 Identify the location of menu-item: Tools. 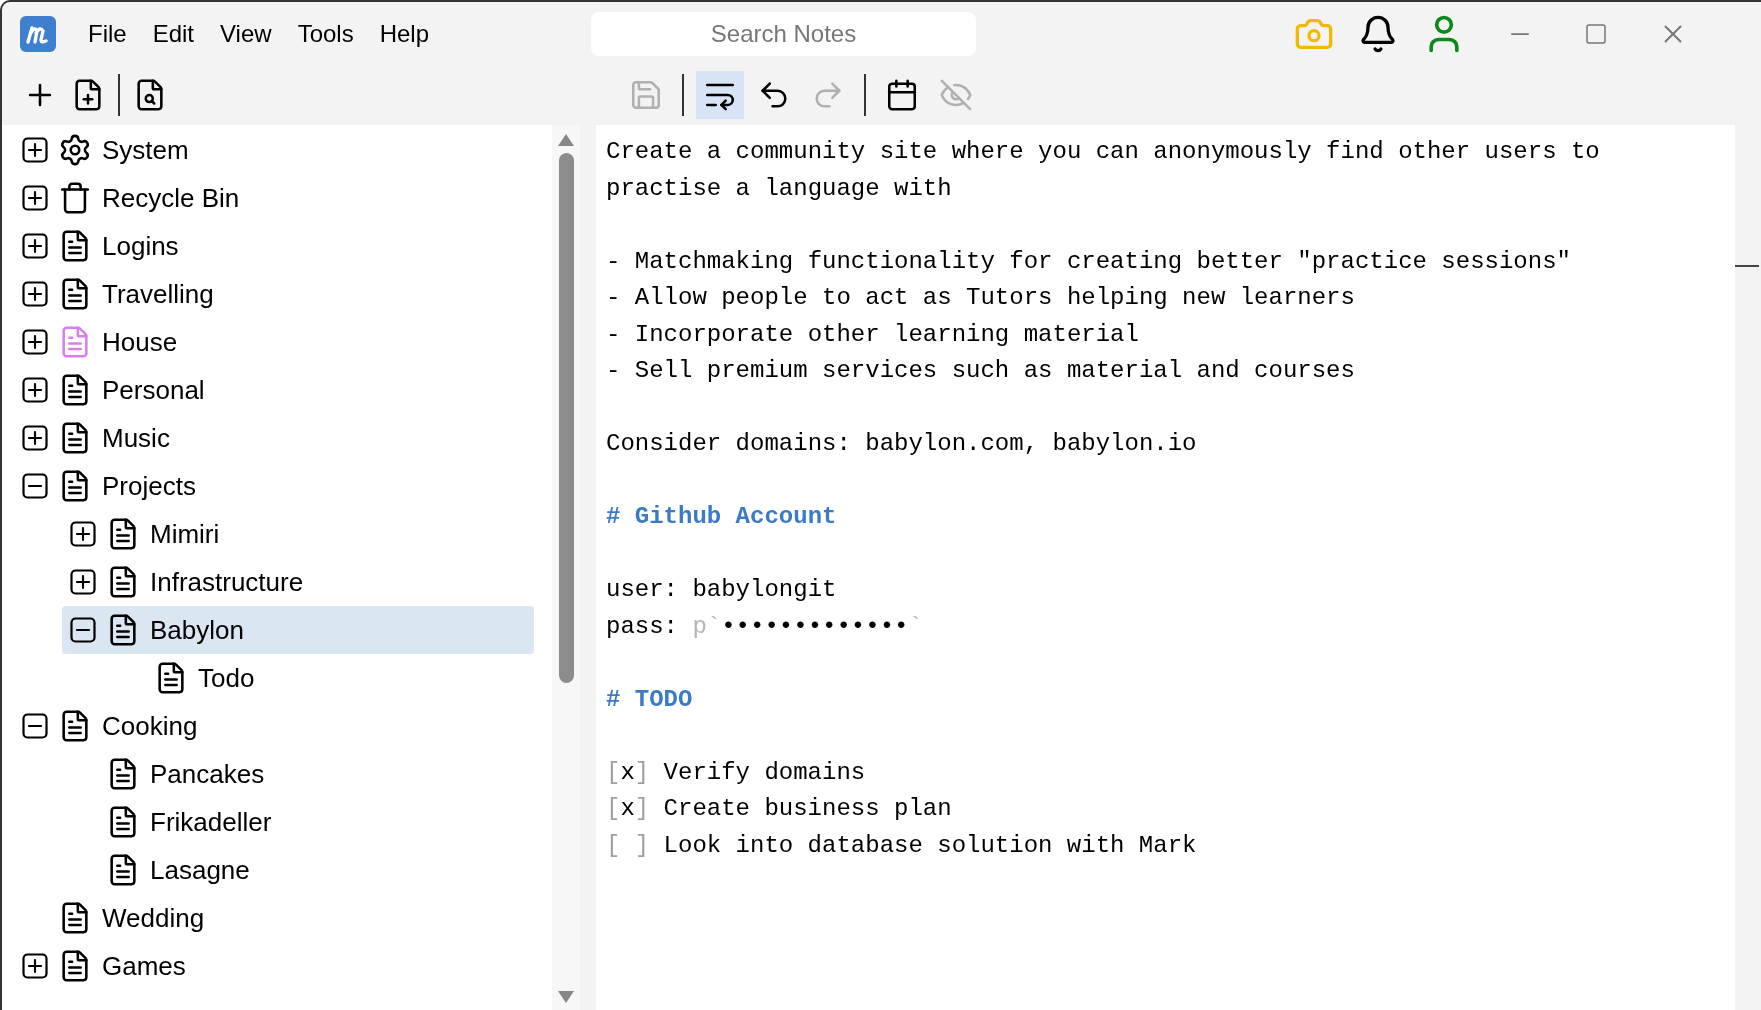
(325, 33).